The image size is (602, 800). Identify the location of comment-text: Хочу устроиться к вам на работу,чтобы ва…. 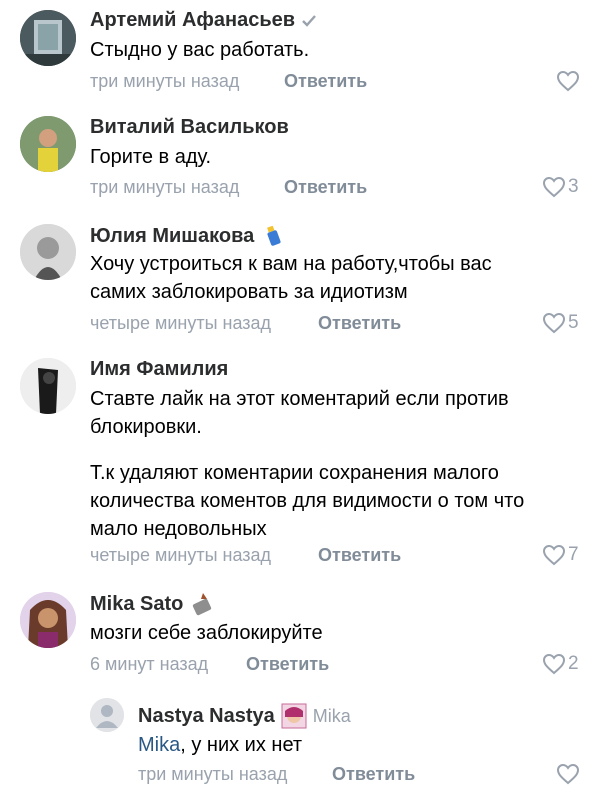
(291, 278).